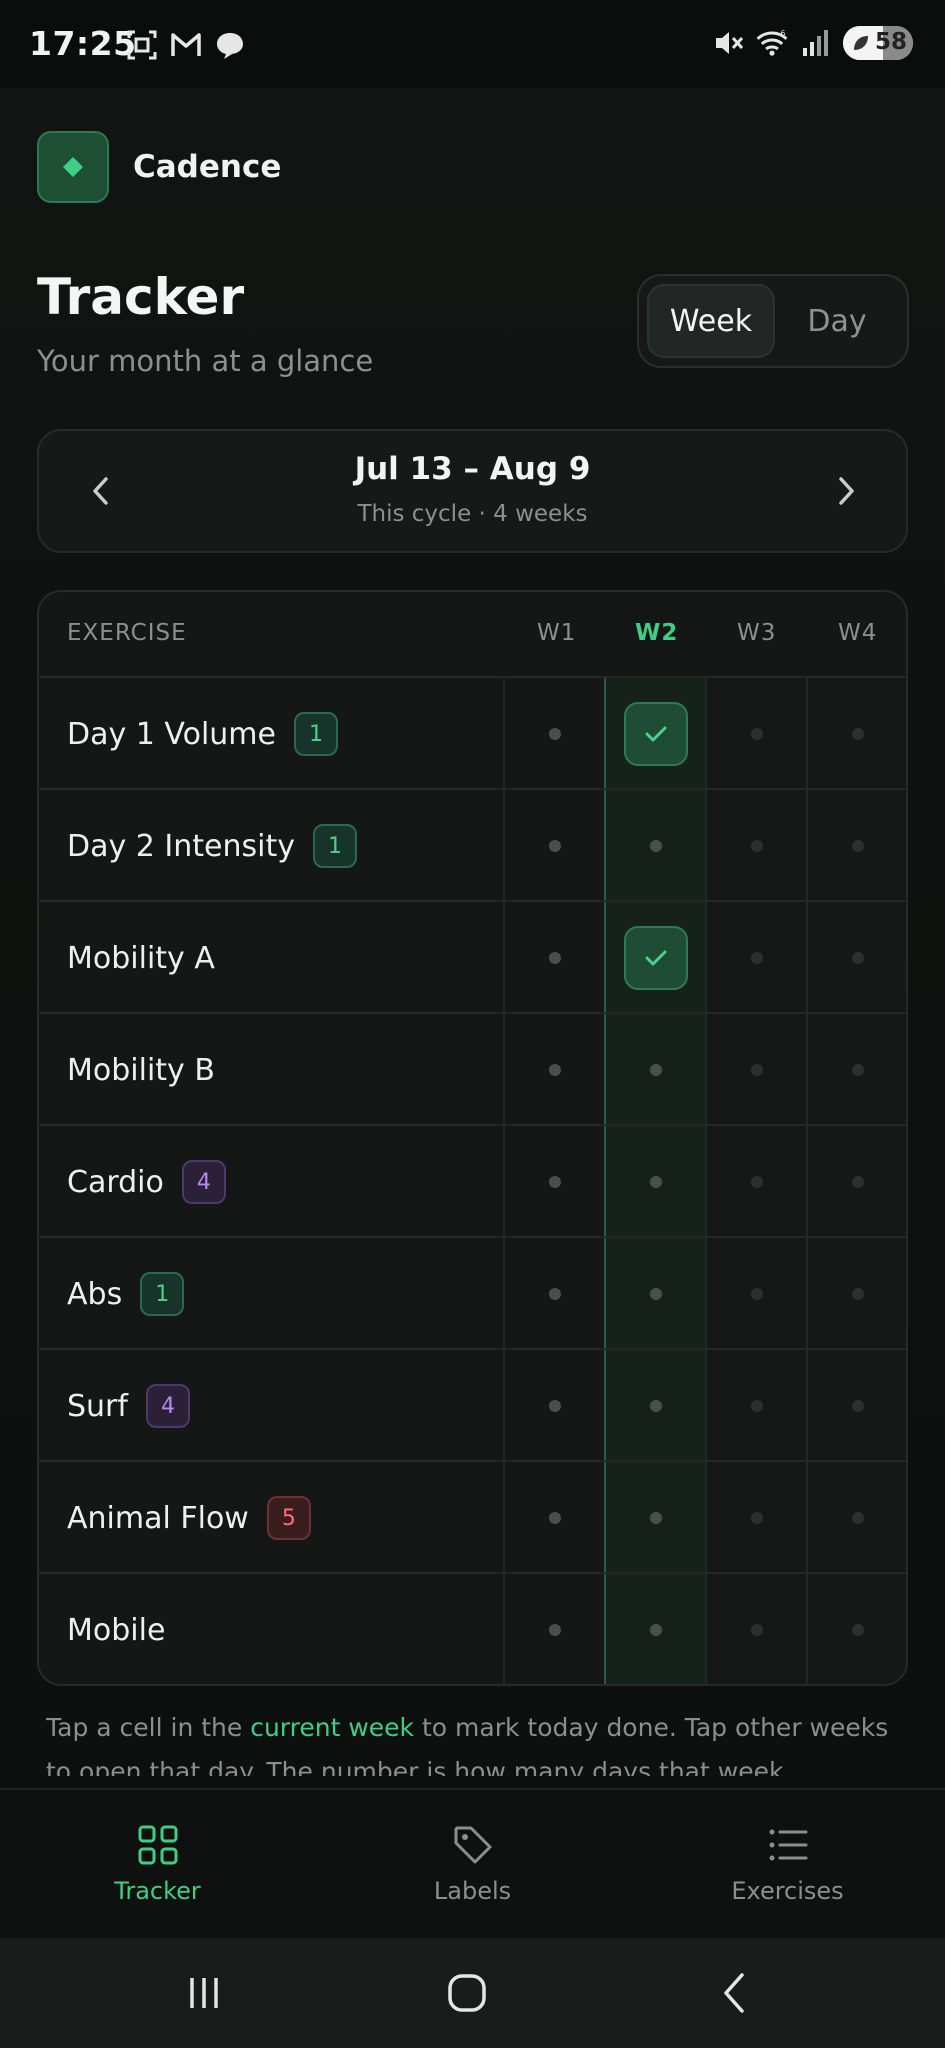 The image size is (945, 2048). What do you see at coordinates (204, 1993) in the screenshot?
I see `recent-apps-button` at bounding box center [204, 1993].